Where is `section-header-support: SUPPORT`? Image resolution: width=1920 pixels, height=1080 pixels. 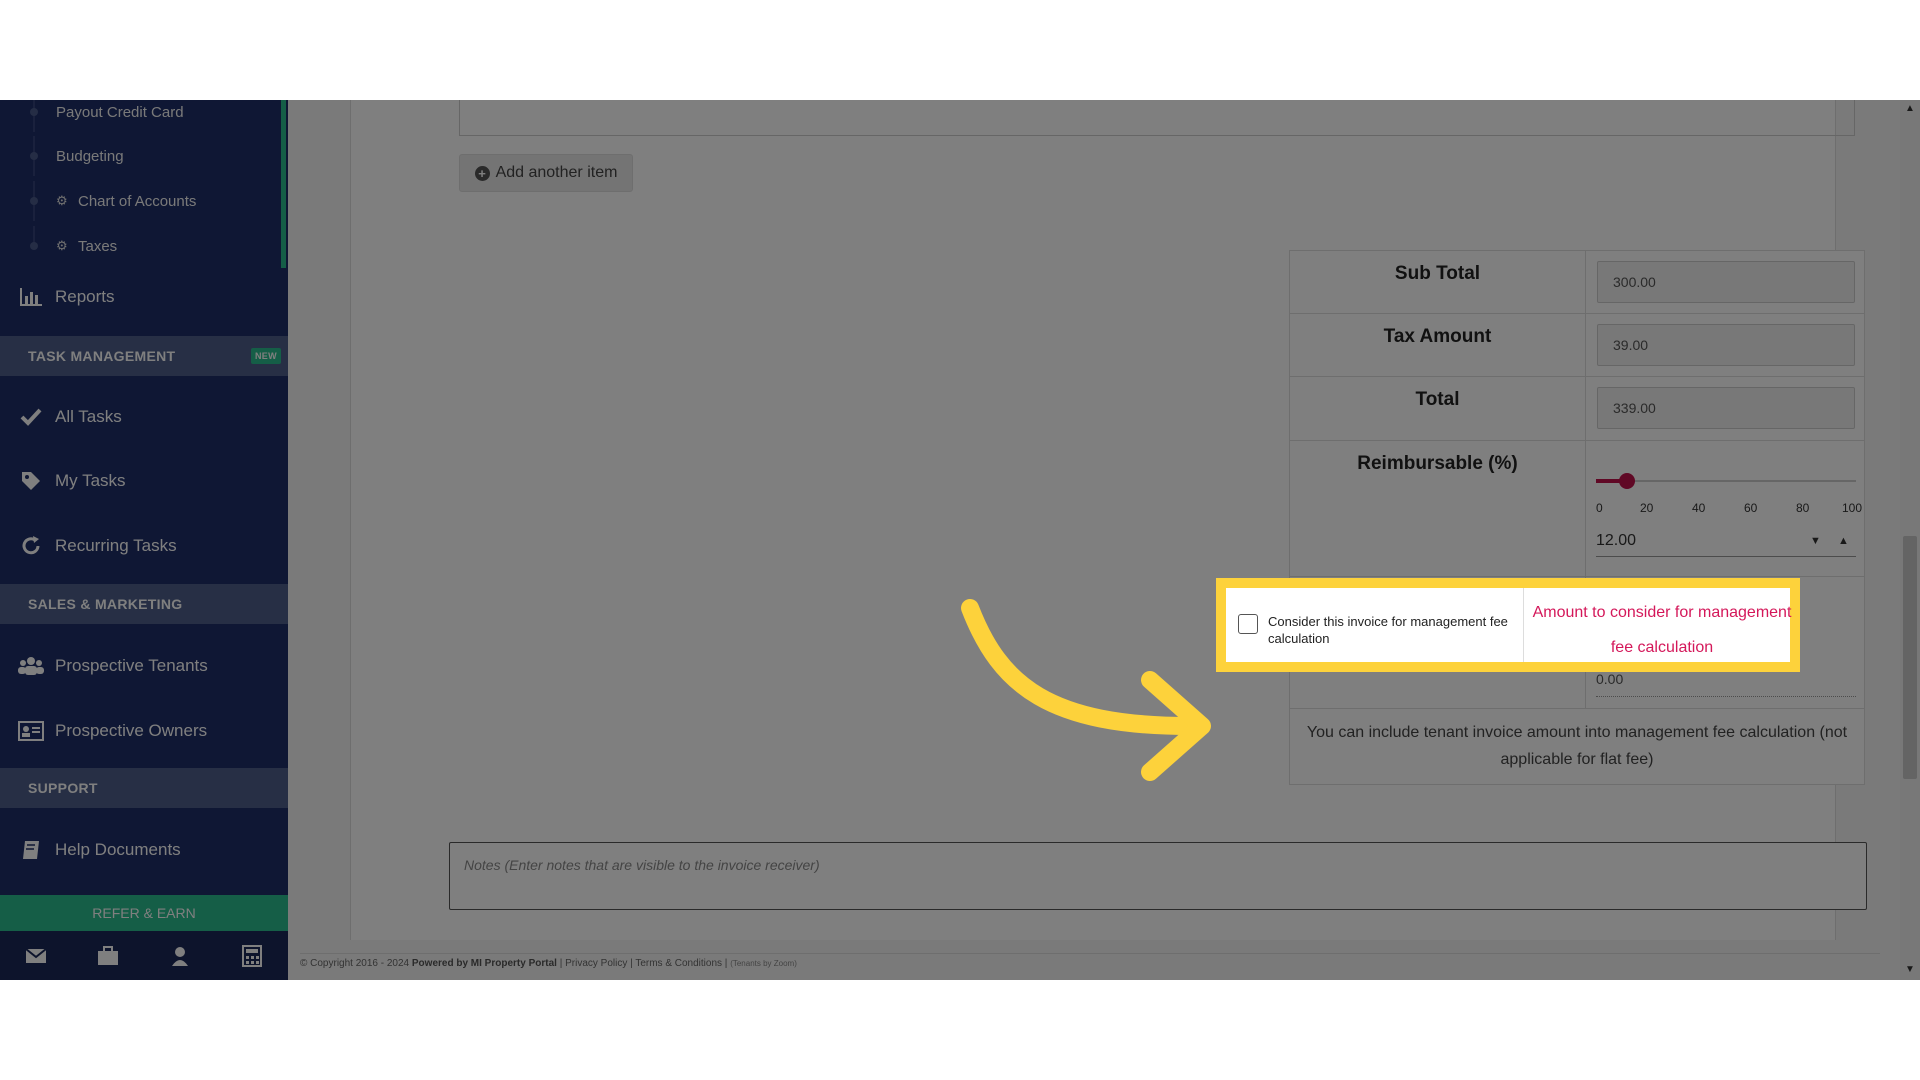
section-header-support: SUPPORT is located at coordinates (144, 788).